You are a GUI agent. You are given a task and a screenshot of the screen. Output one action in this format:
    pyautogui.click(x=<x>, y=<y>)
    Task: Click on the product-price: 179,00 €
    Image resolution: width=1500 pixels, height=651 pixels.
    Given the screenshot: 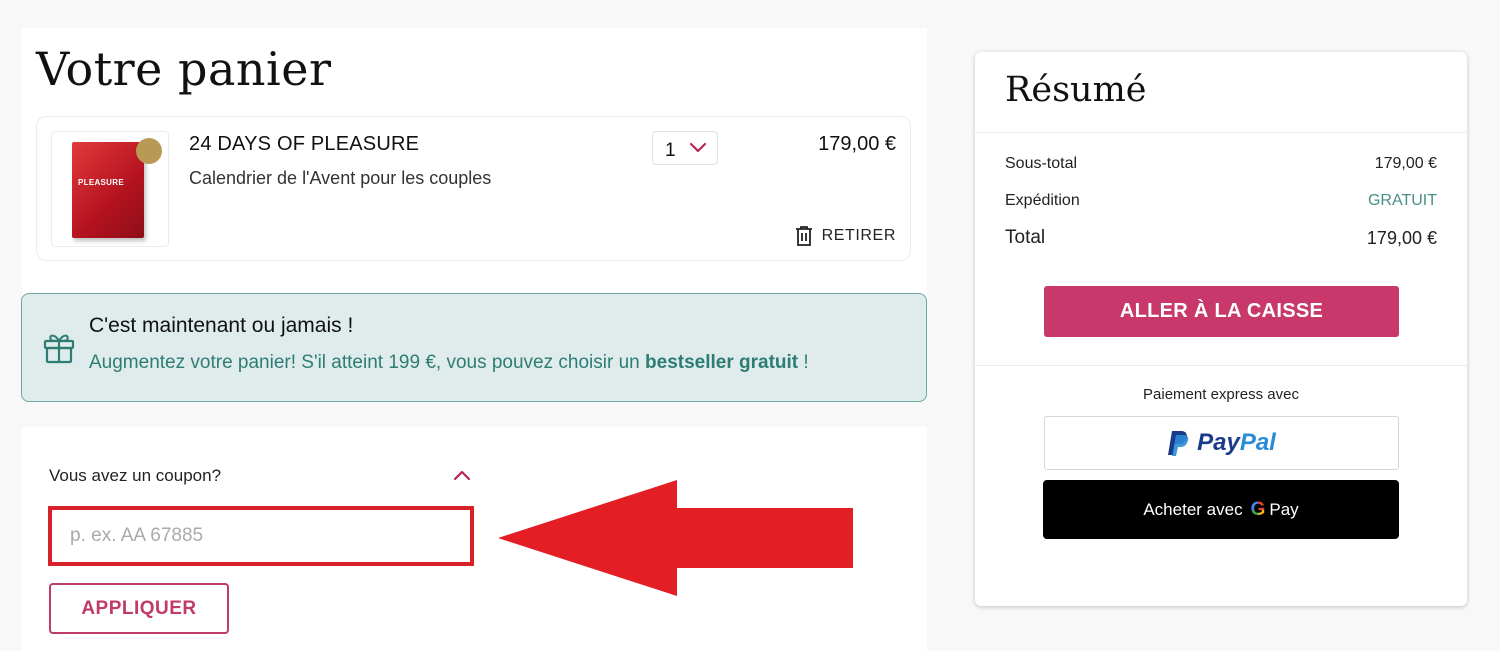 What is the action you would take?
    pyautogui.click(x=857, y=144)
    